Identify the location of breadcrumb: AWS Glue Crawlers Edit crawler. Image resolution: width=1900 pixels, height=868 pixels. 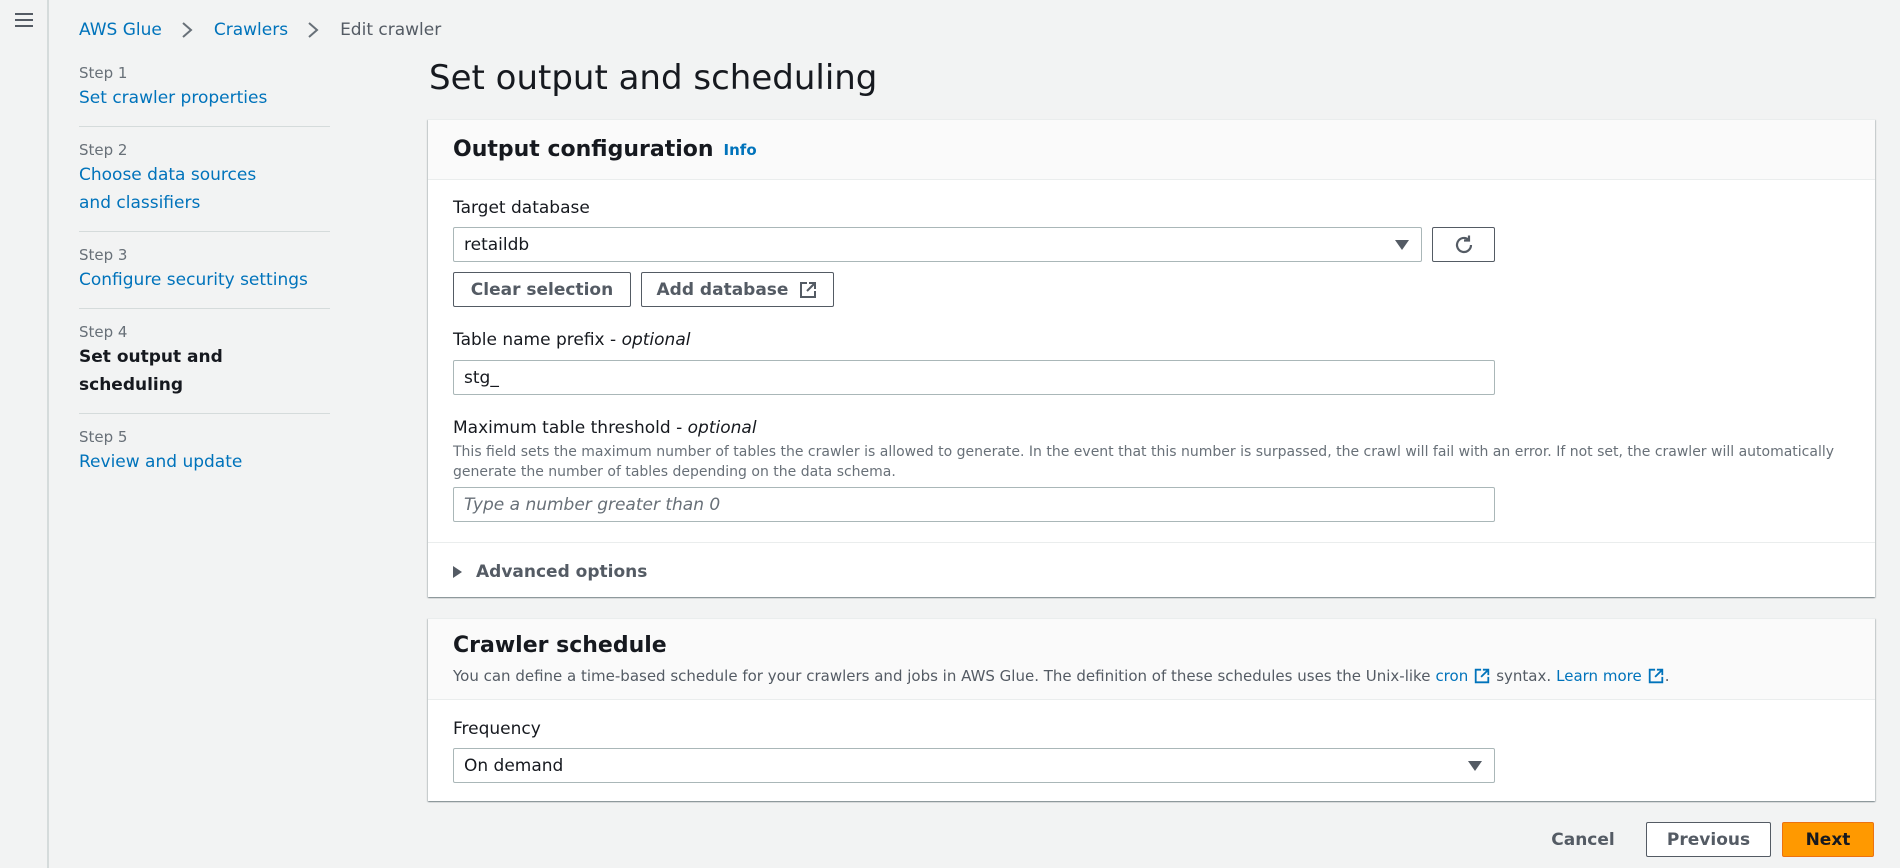
(260, 30).